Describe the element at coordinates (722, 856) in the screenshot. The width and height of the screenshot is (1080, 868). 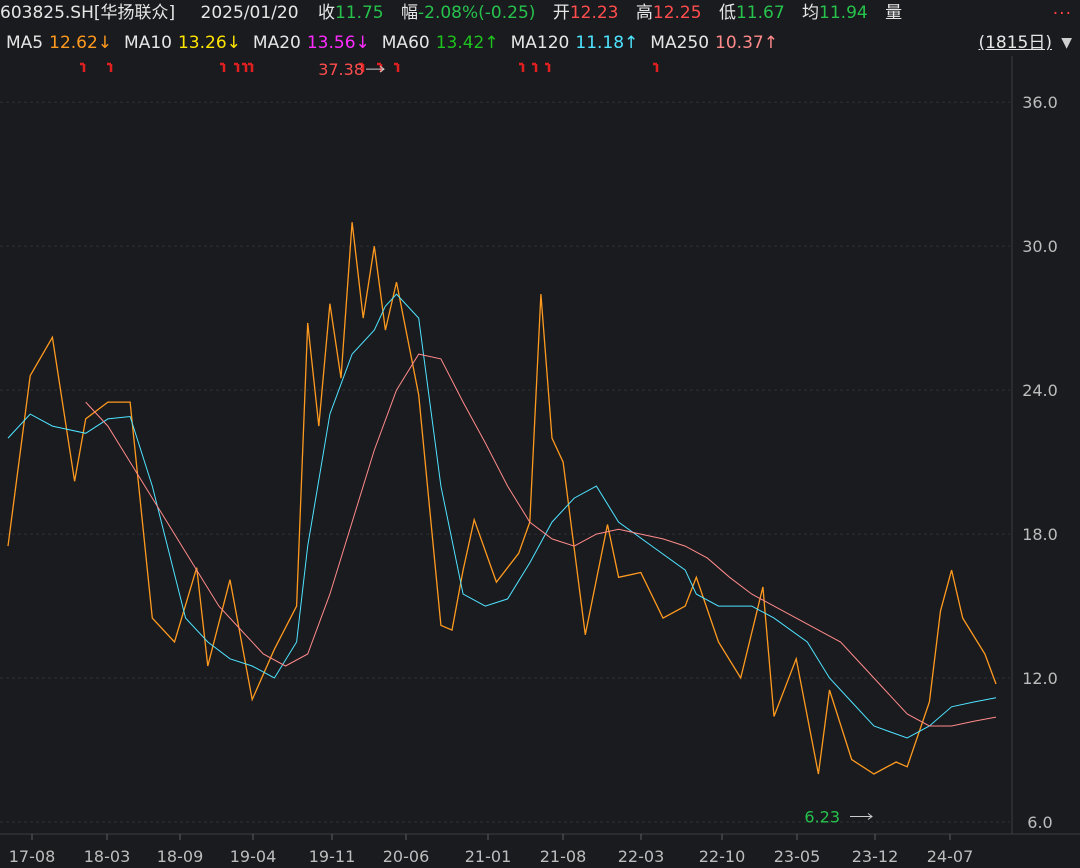
I see `x-tick-label: 22-10` at that location.